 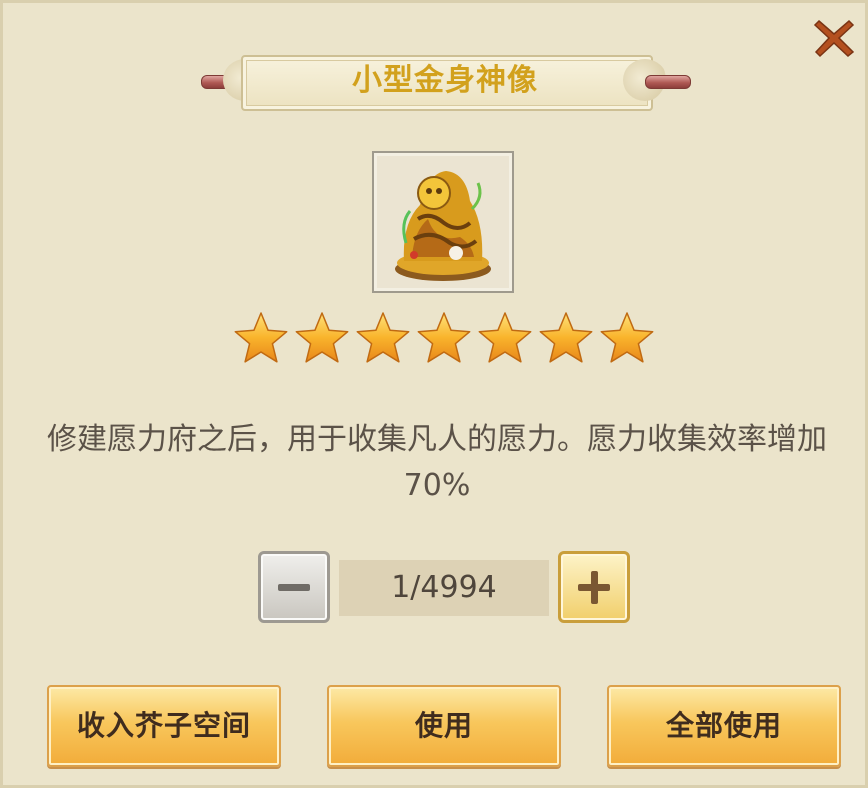 I want to click on close-icon, so click(x=834, y=38).